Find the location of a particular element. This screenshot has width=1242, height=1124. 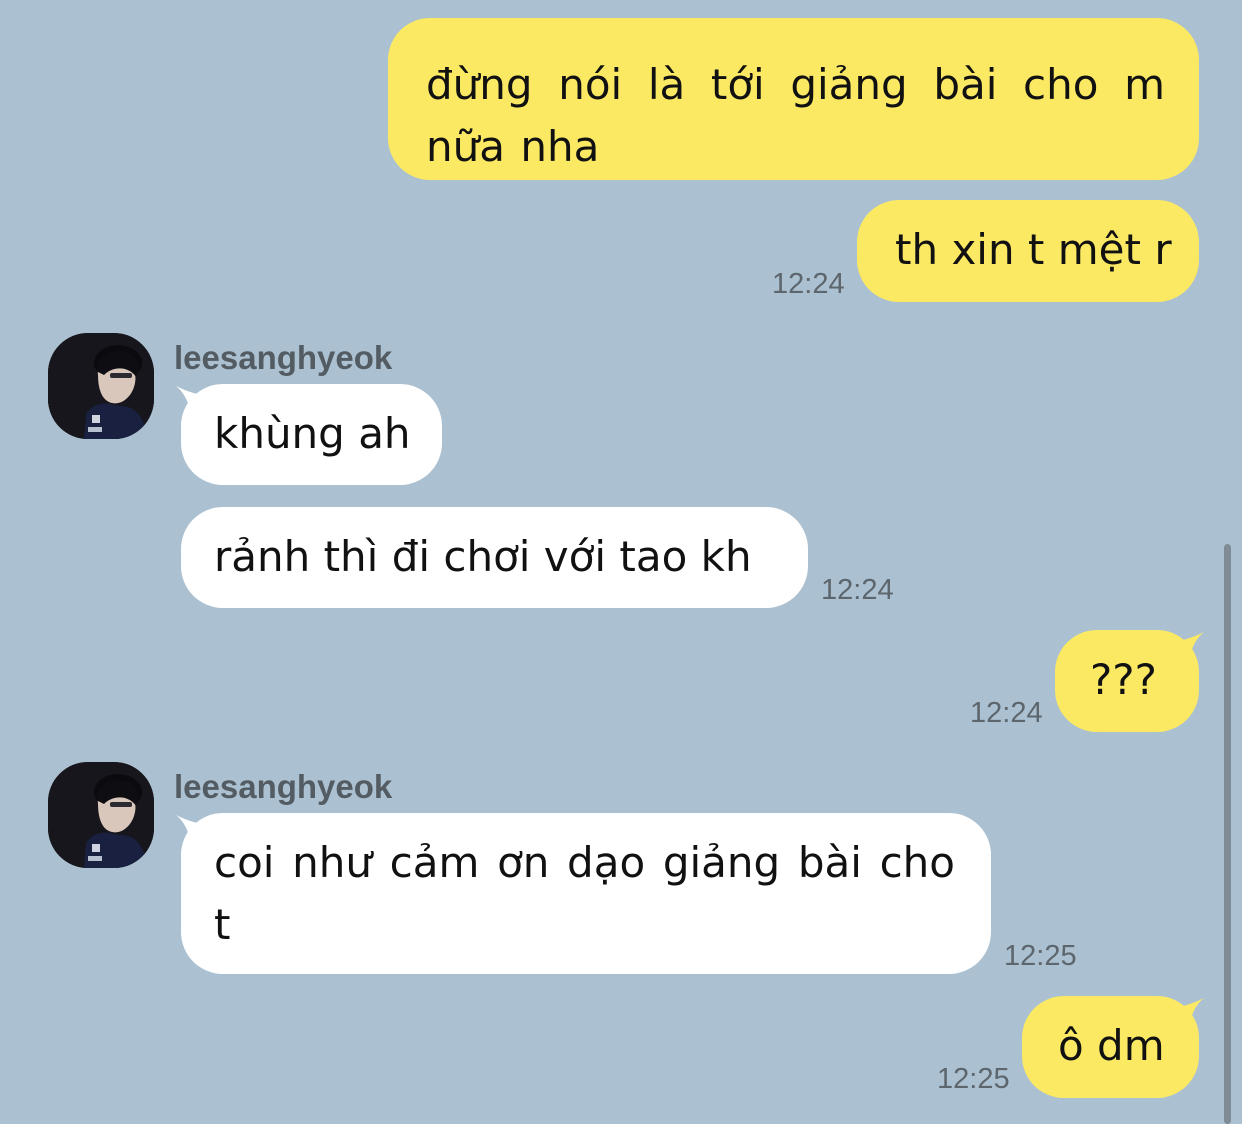

my-message-bubble: đừng nói là tới giảng bài cho m nữa nha is located at coordinates (793, 99).